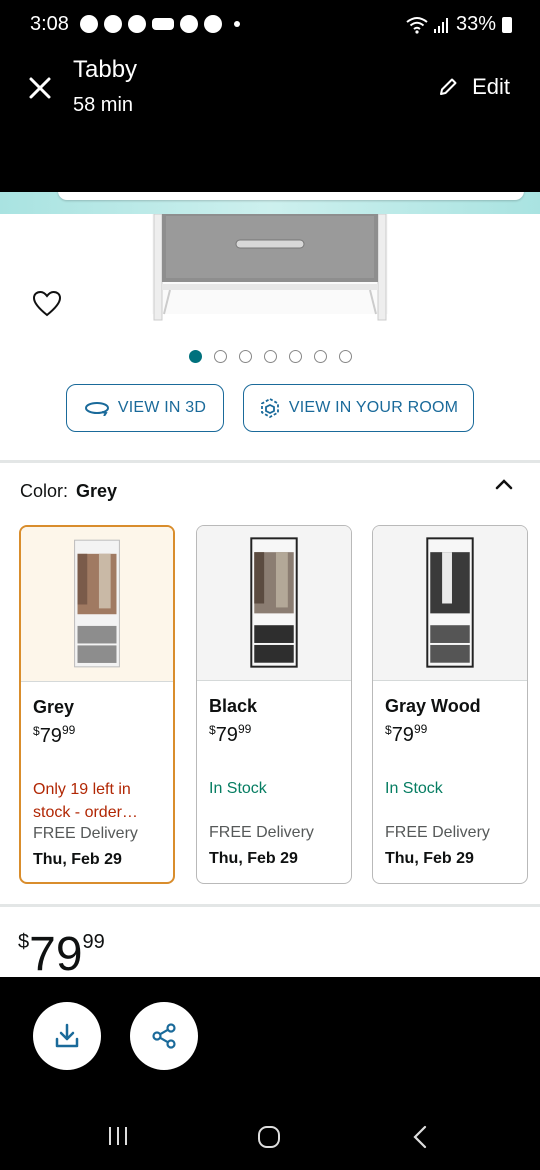  Describe the element at coordinates (448, 86) in the screenshot. I see `pencil-icon` at that location.